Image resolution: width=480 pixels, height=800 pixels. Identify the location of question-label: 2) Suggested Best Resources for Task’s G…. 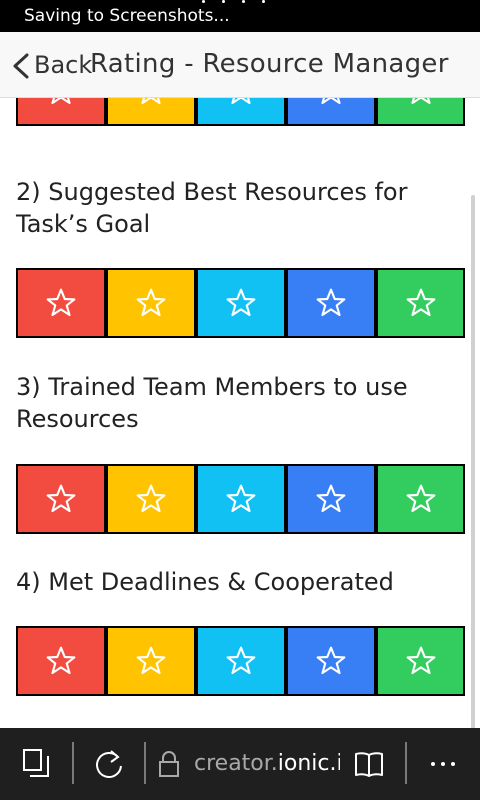
(212, 208).